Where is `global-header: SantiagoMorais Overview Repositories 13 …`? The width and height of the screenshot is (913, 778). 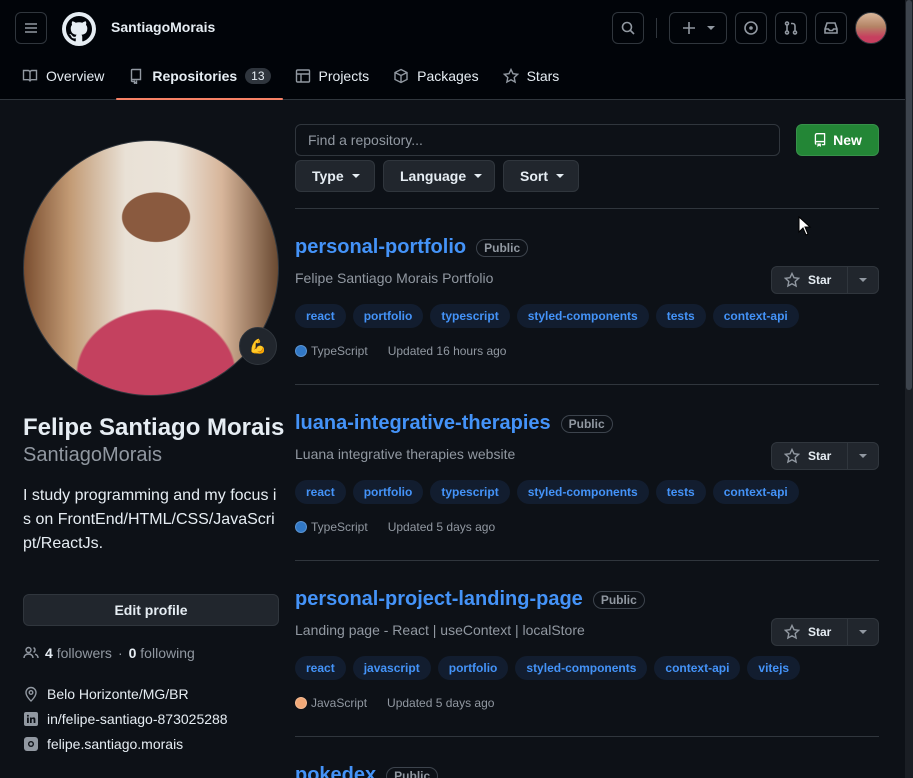 global-header: SantiagoMorais Overview Repositories 13 … is located at coordinates (456, 50).